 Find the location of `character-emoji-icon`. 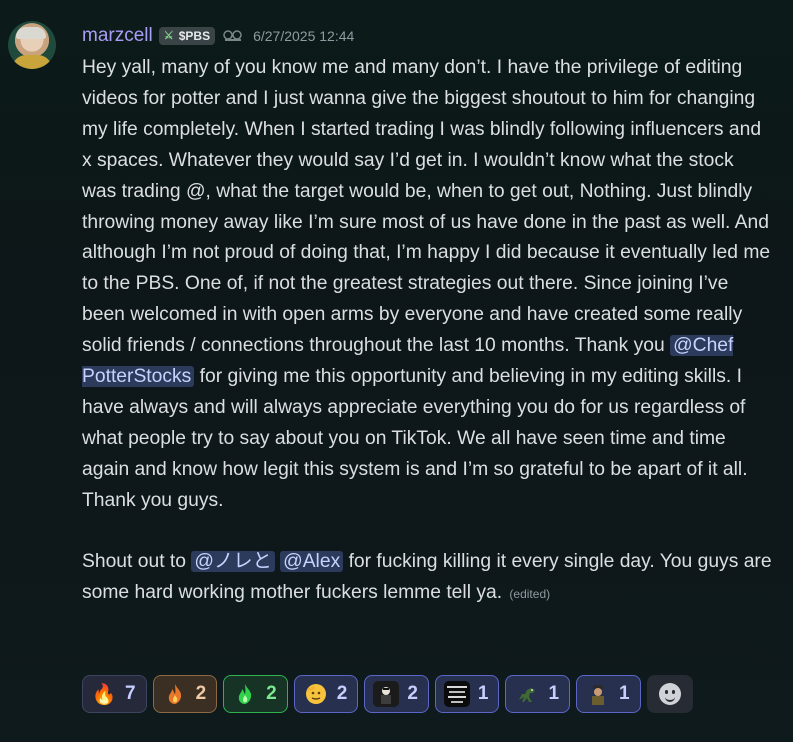

character-emoji-icon is located at coordinates (386, 694).